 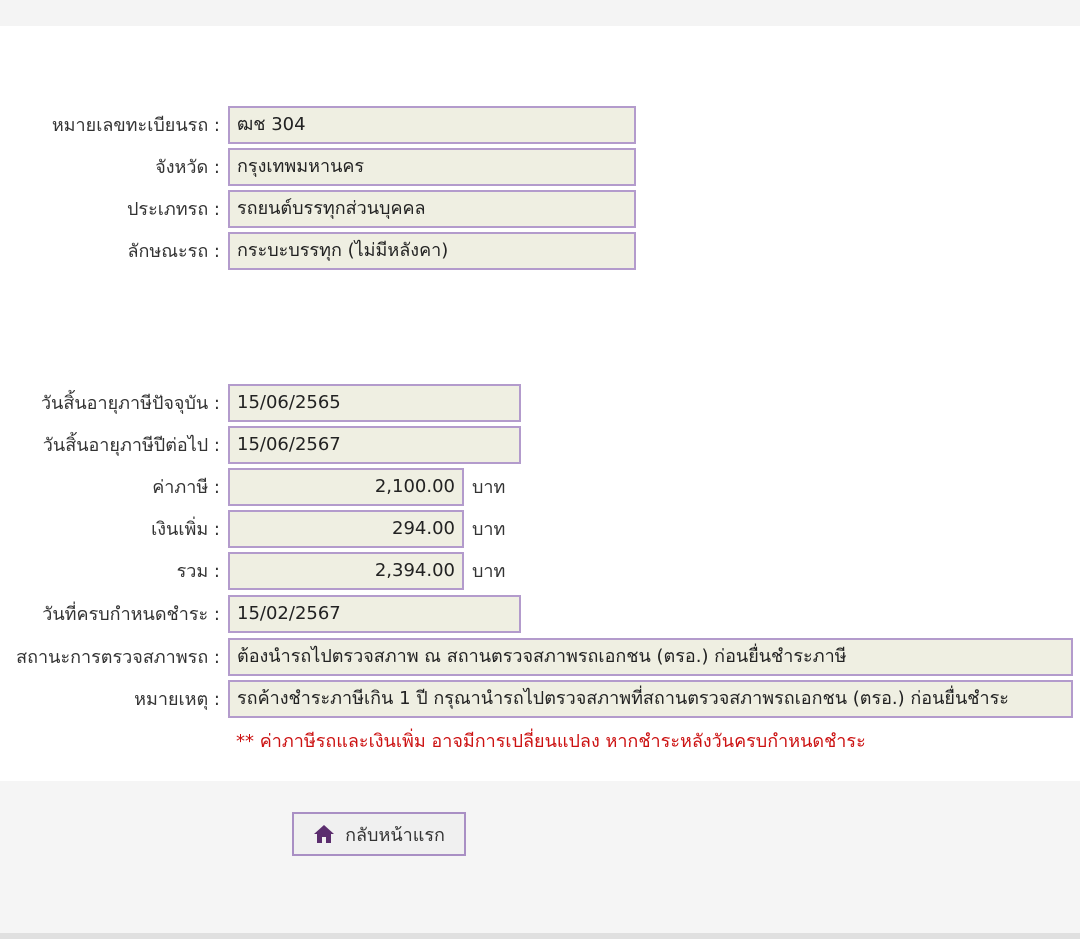 What do you see at coordinates (489, 529) in the screenshot?
I see `surcharge-unit: บาท` at bounding box center [489, 529].